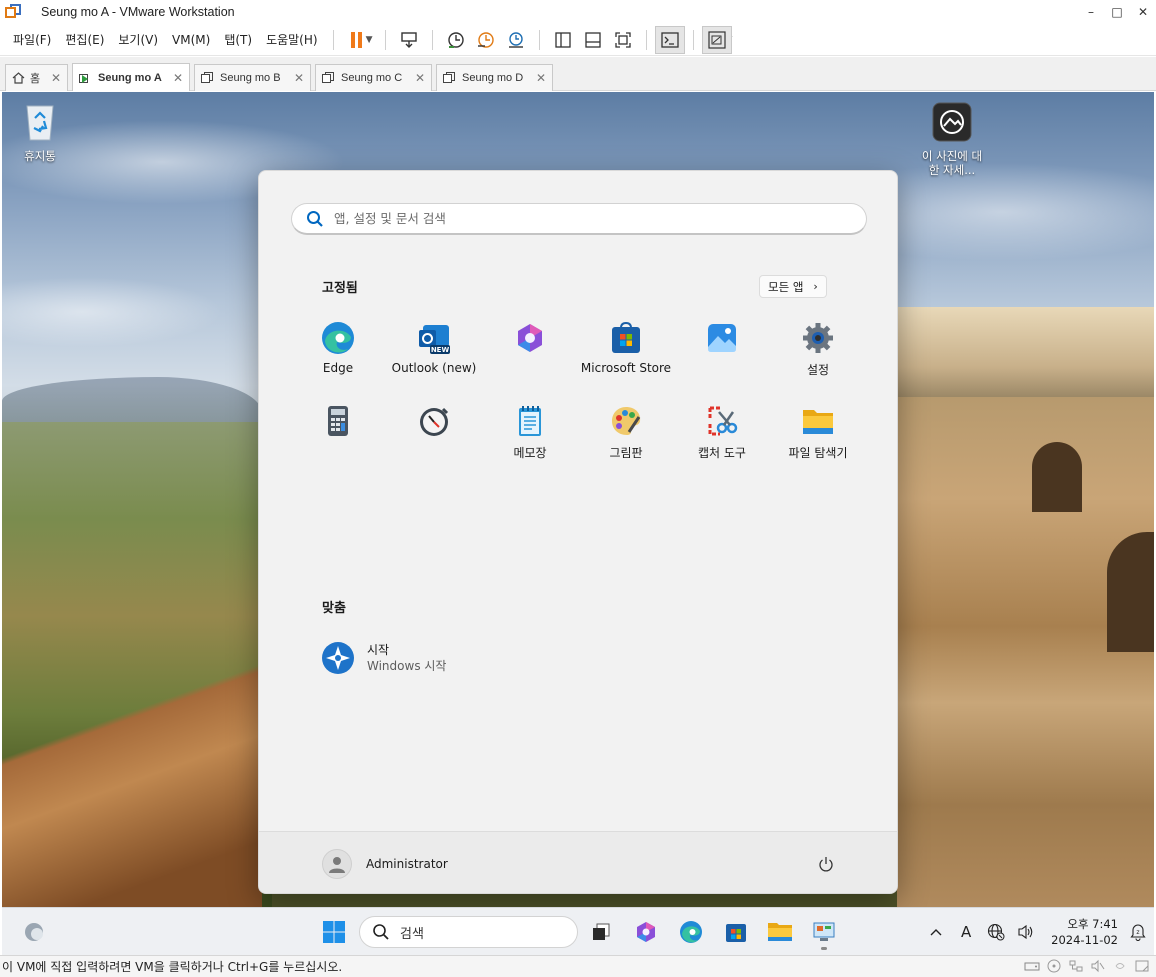  Describe the element at coordinates (1098, 966) in the screenshot. I see `sound-card-icon` at that location.